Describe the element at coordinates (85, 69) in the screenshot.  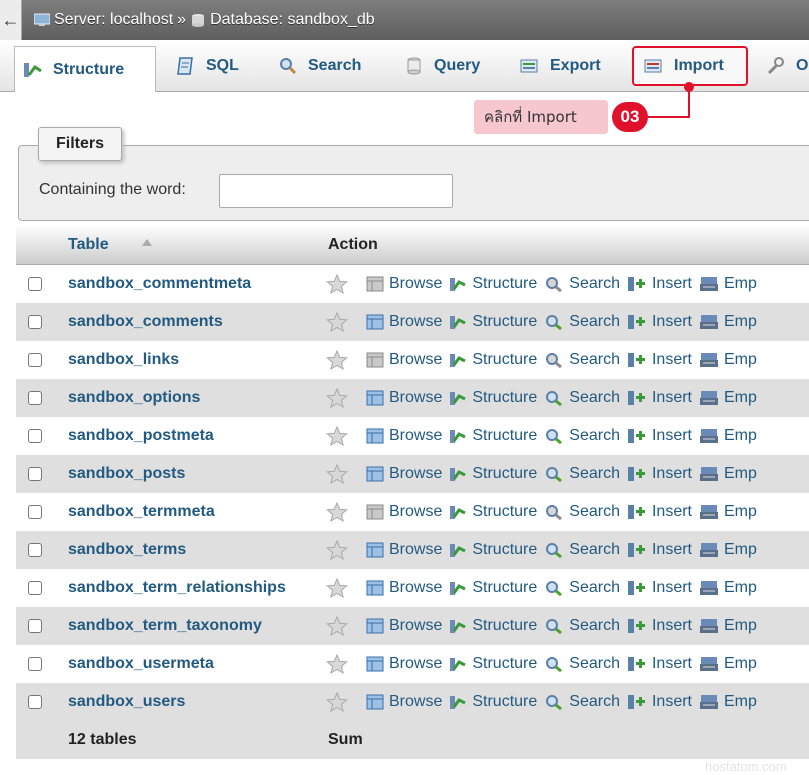
I see `tab-structure: Structure` at that location.